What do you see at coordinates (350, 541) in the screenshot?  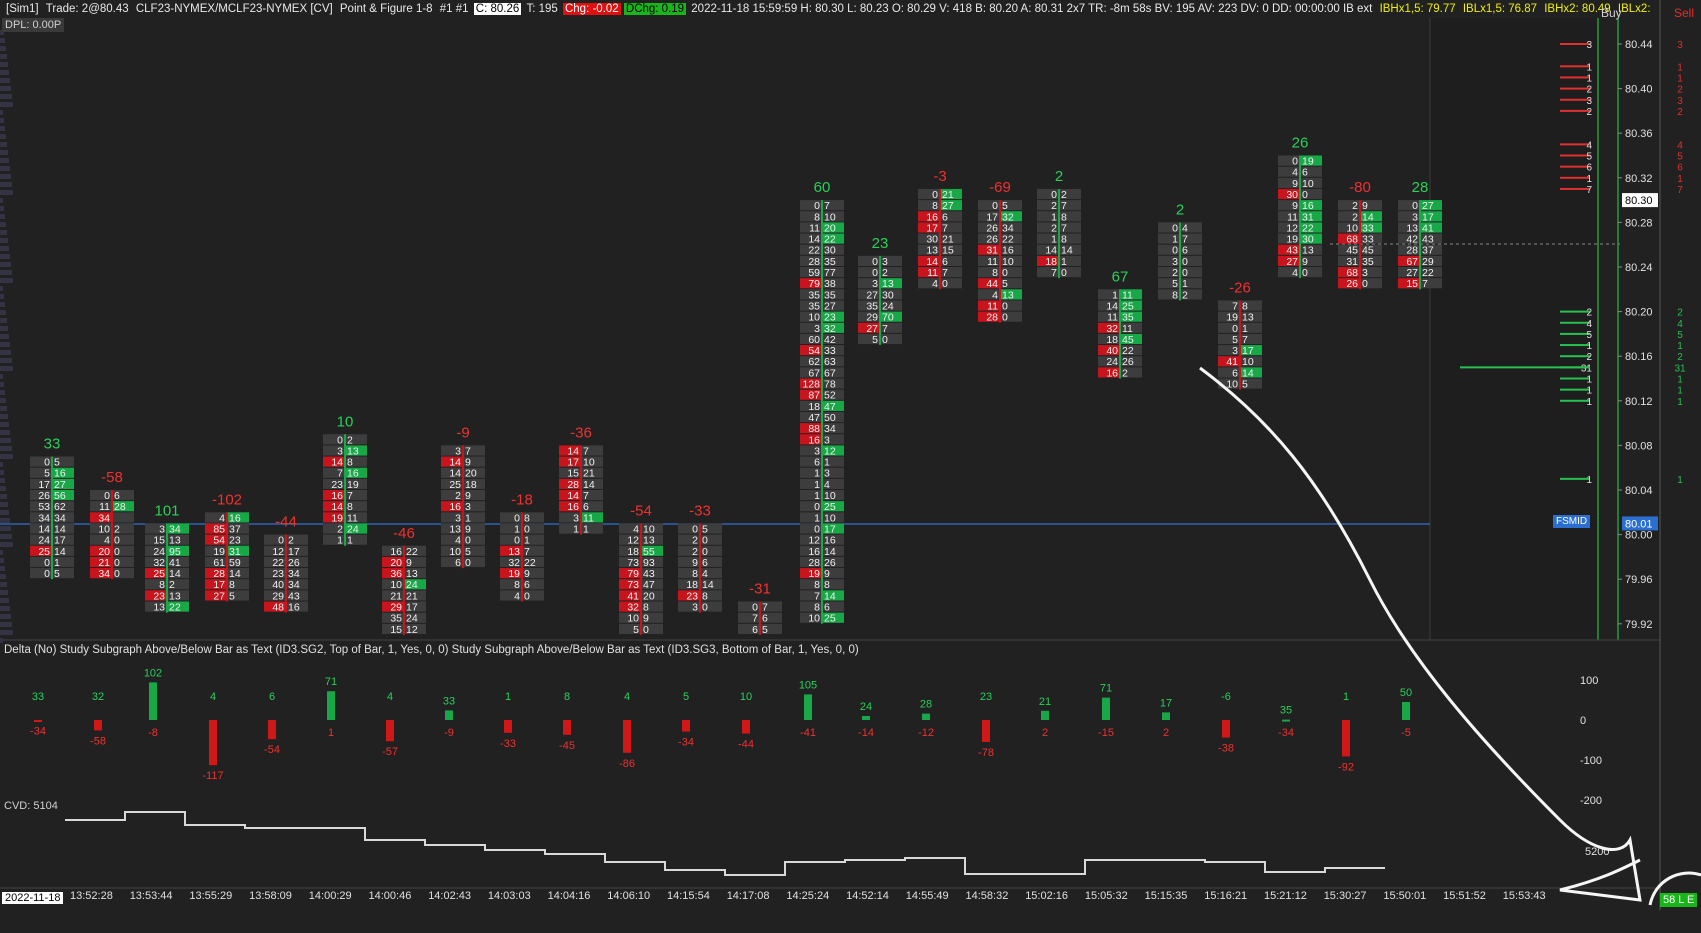 I see `ask-volume: 1` at bounding box center [350, 541].